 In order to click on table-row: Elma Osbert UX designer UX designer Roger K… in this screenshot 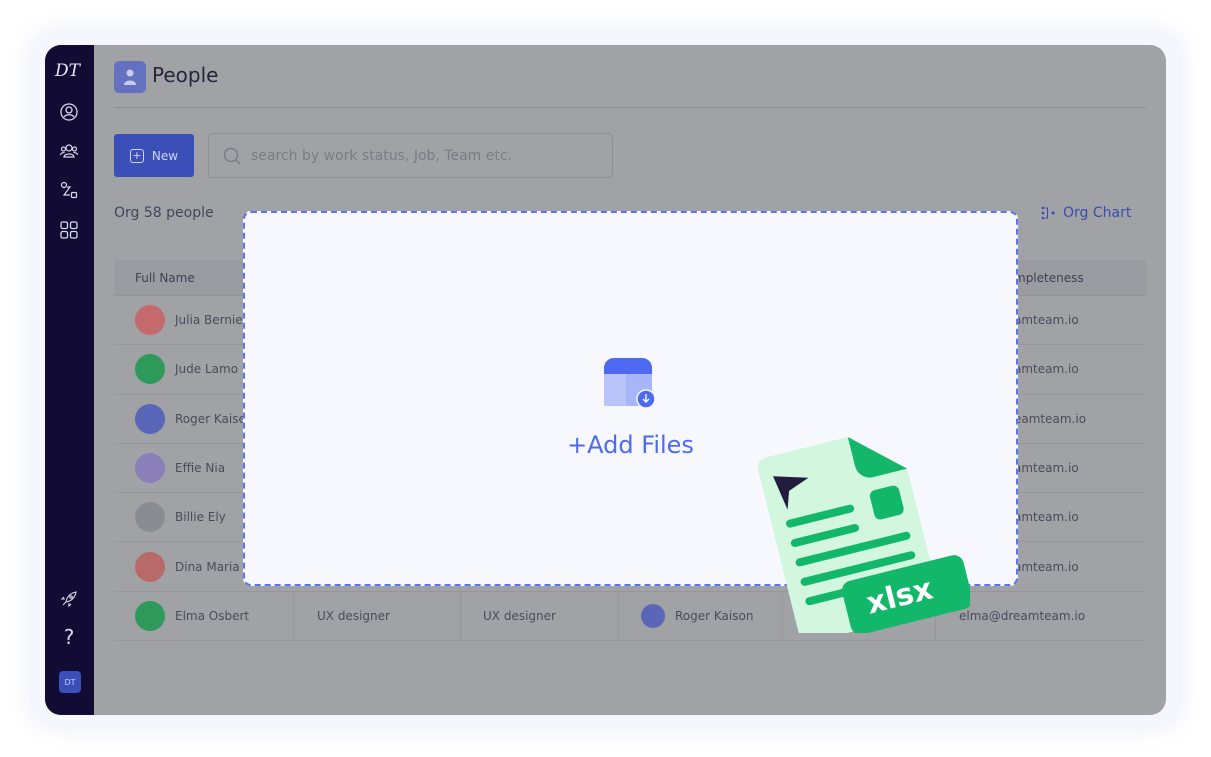, I will do `click(630, 616)`.